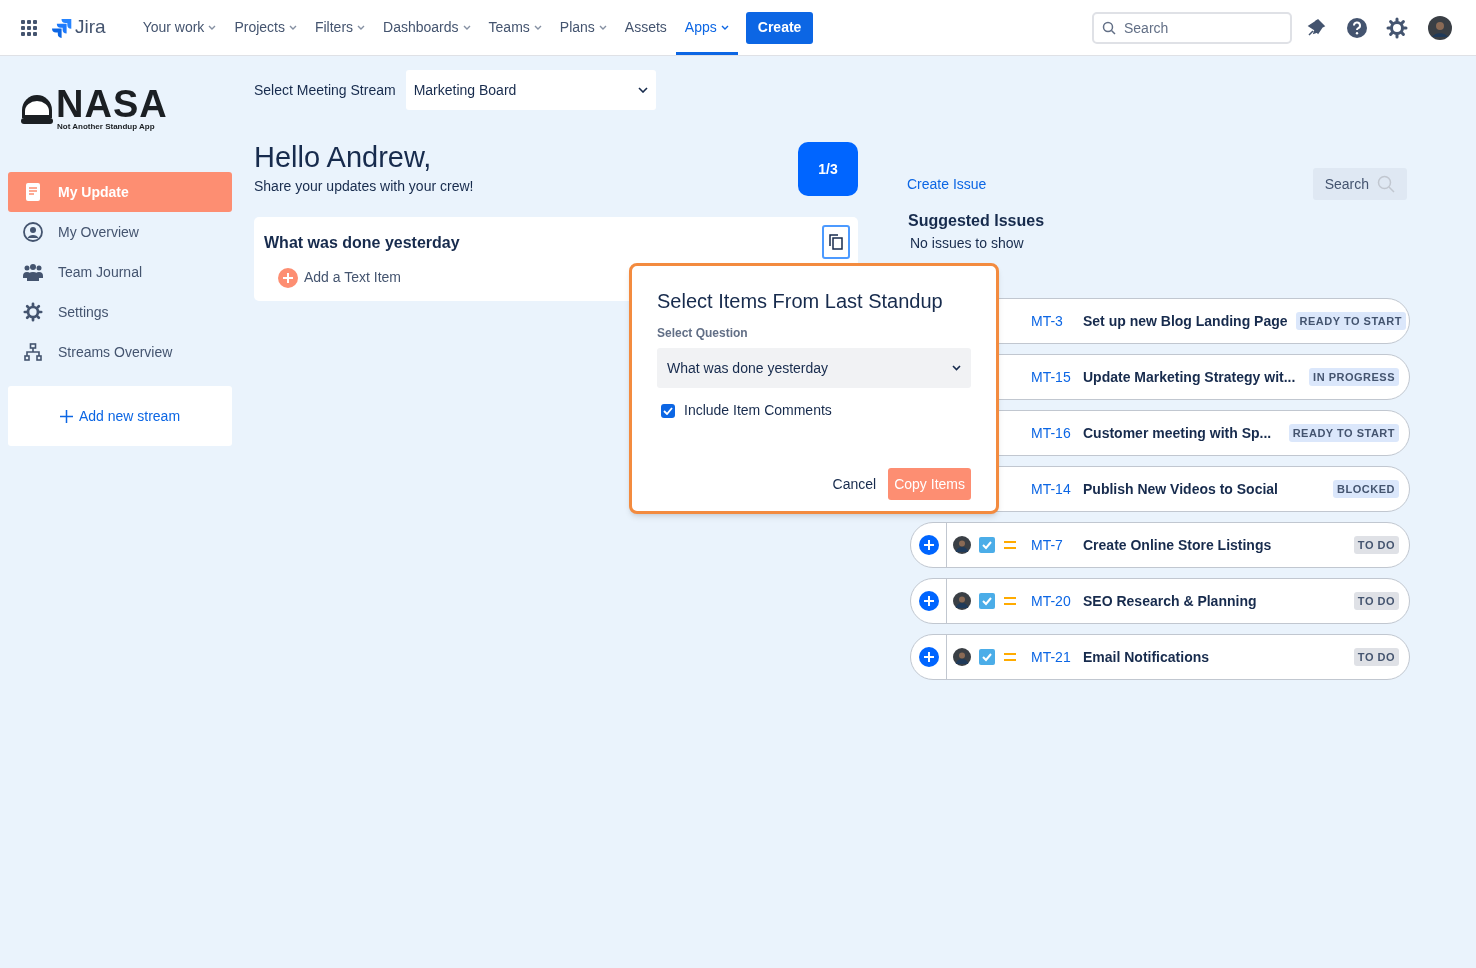 Image resolution: width=1476 pixels, height=968 pixels. What do you see at coordinates (66, 416) in the screenshot?
I see `plus-icon` at bounding box center [66, 416].